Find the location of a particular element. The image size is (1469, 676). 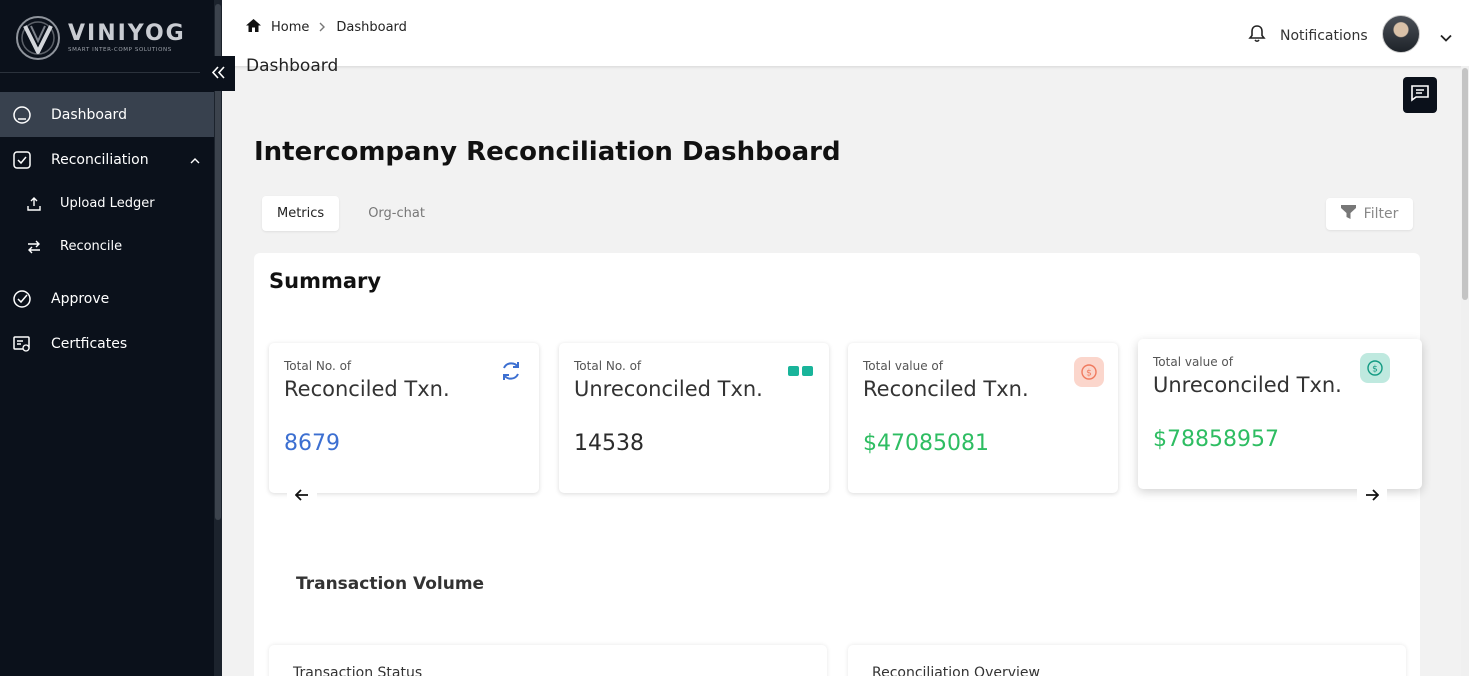

arrow-right-icon is located at coordinates (1372, 495).